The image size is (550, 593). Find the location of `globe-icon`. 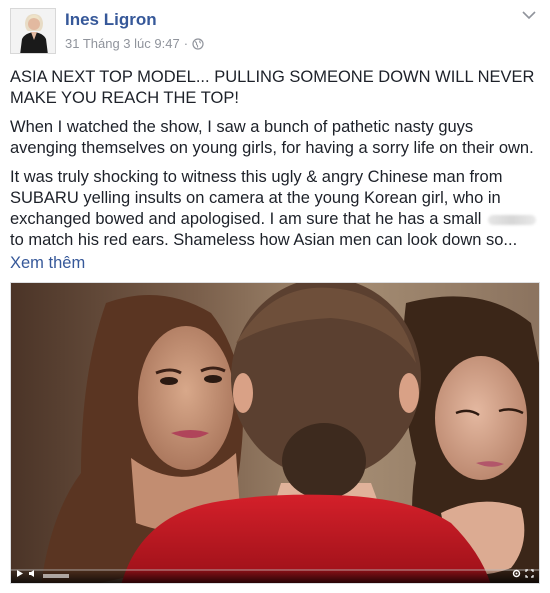

globe-icon is located at coordinates (198, 43).